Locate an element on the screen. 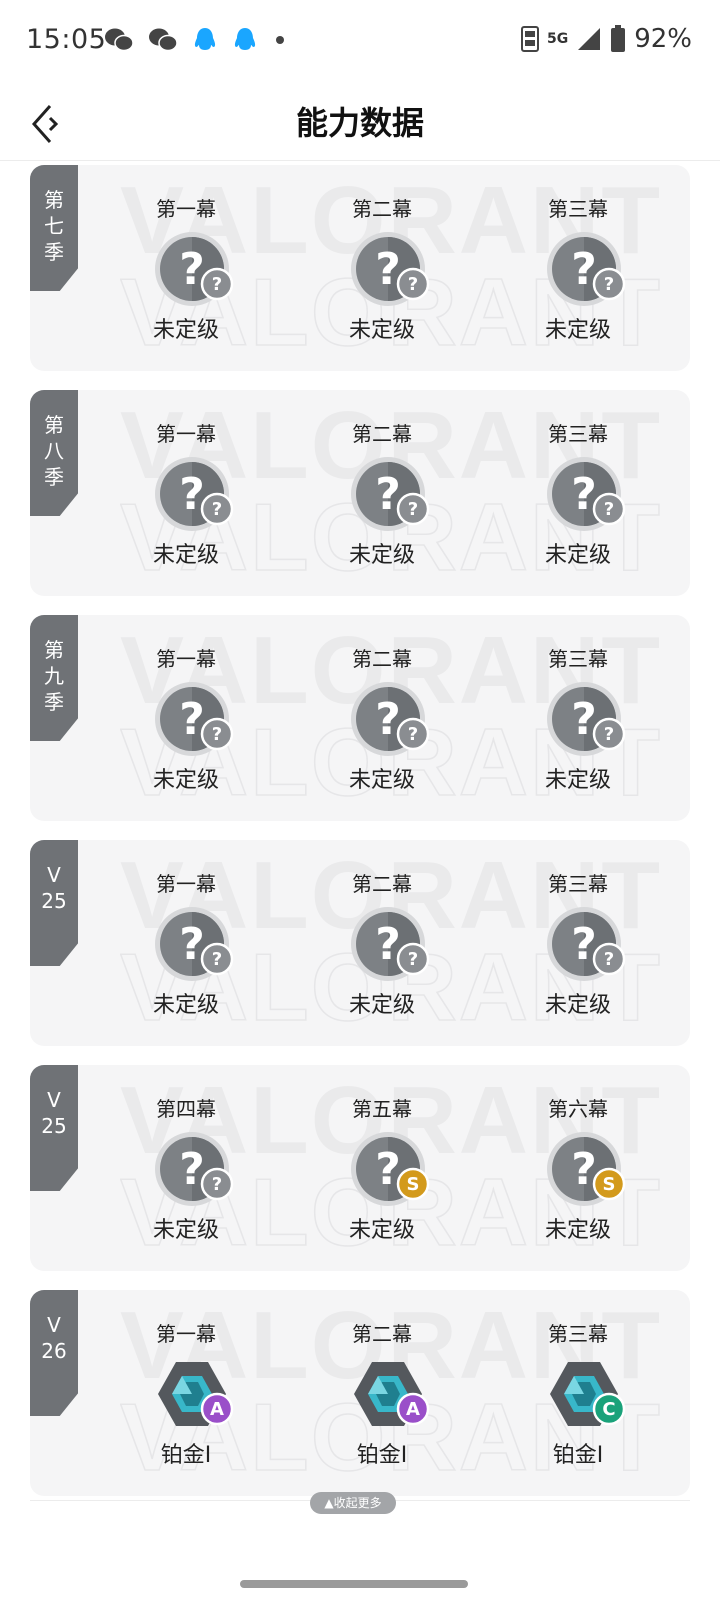 This screenshot has height=1600, width=720. act-item: 第二幕 A 铂金I is located at coordinates (382, 1393).